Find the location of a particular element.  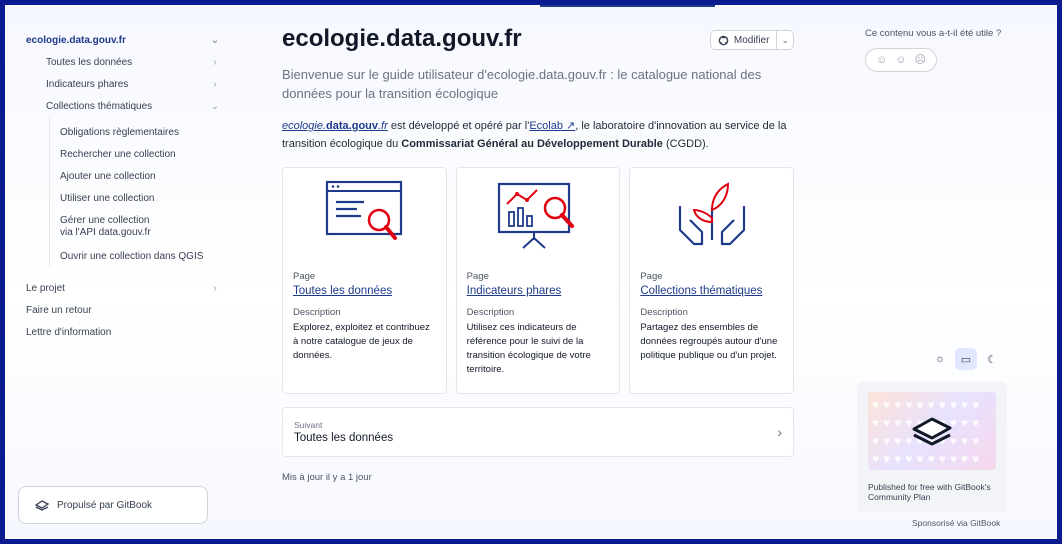

card-title-link: Toutes les données is located at coordinates (364, 291).